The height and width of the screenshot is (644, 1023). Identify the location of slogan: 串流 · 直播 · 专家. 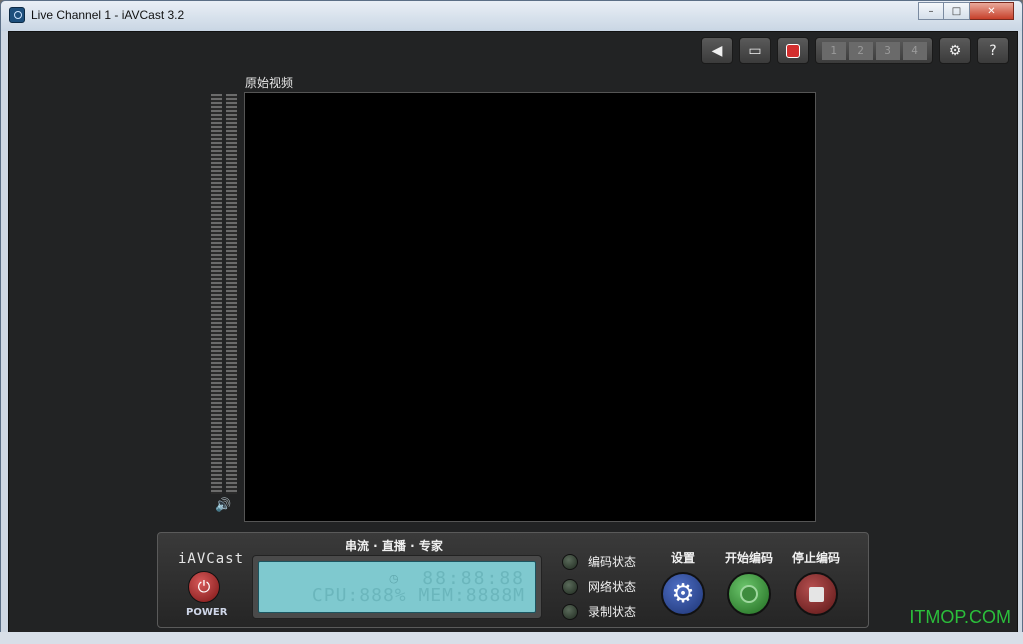
(394, 546).